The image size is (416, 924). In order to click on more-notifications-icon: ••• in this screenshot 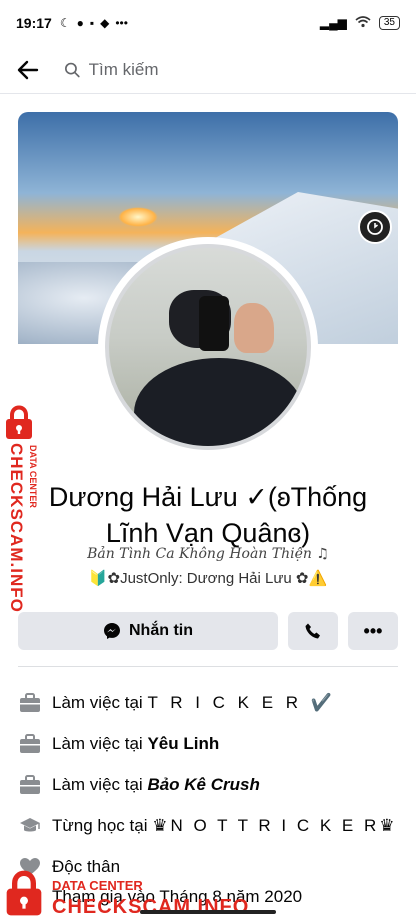, I will do `click(121, 23)`.